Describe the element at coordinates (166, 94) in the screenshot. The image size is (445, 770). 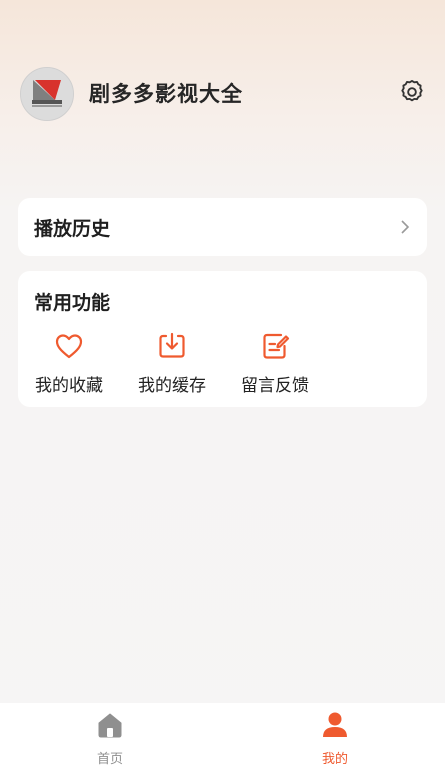
I see `app-name: 剧多多影视大全` at that location.